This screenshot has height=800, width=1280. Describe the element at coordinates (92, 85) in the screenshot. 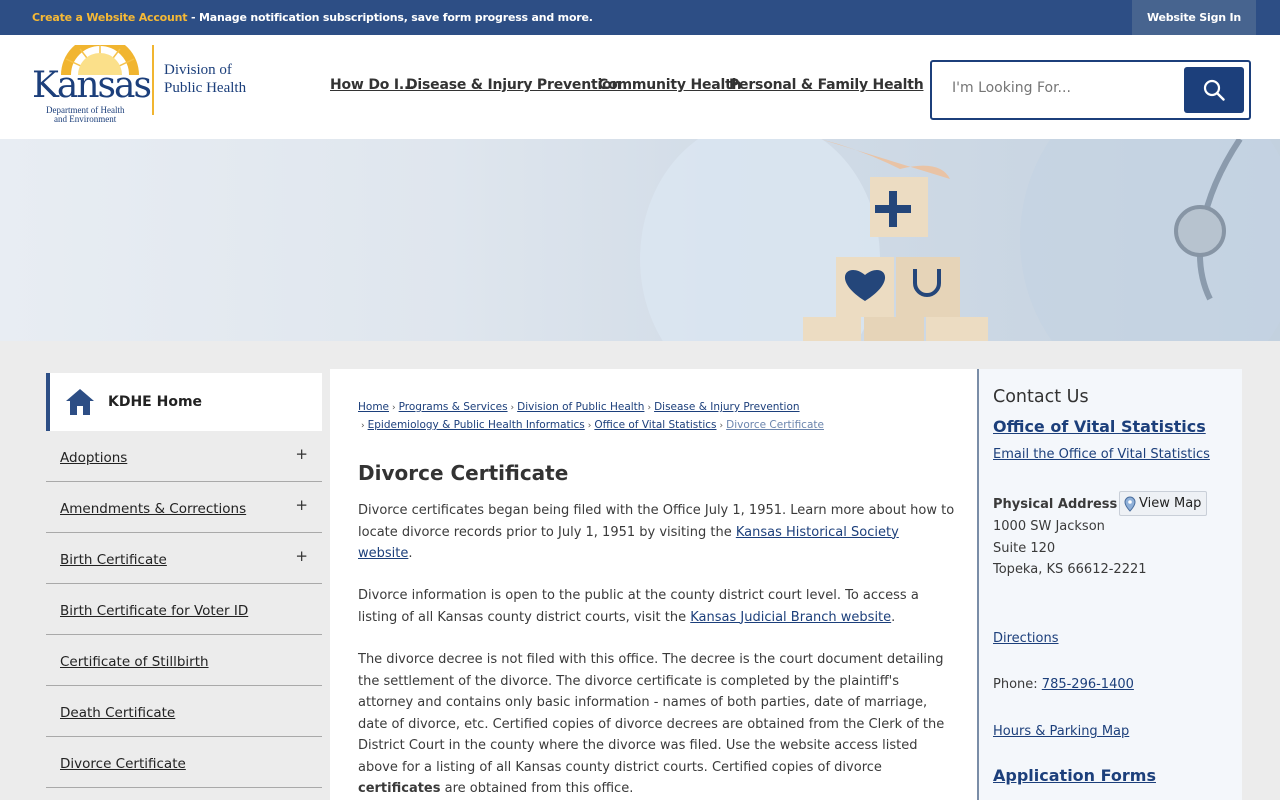

I see `logo-wordmark: Kansas` at that location.